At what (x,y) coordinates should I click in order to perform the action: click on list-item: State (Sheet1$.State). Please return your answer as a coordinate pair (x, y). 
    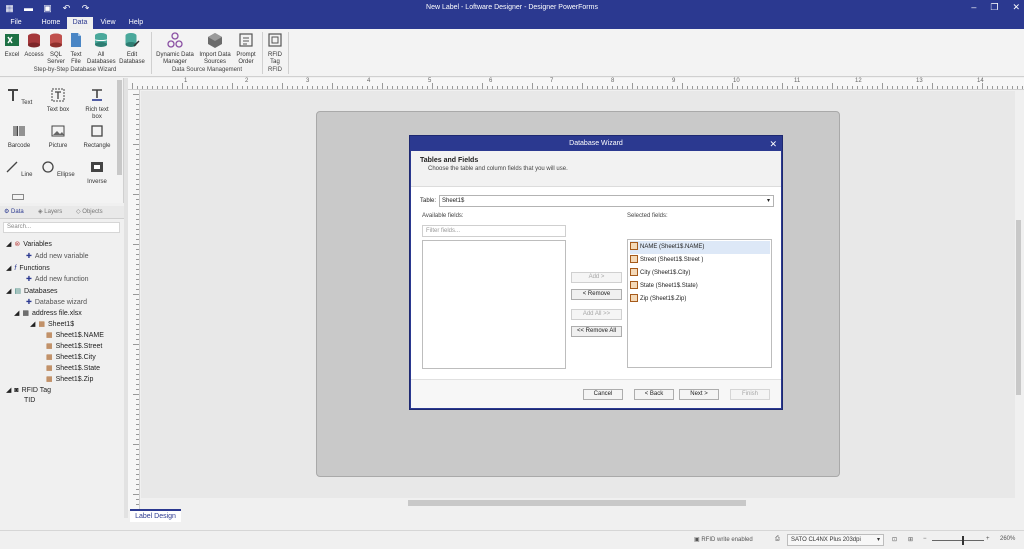
    Looking at the image, I should click on (664, 286).